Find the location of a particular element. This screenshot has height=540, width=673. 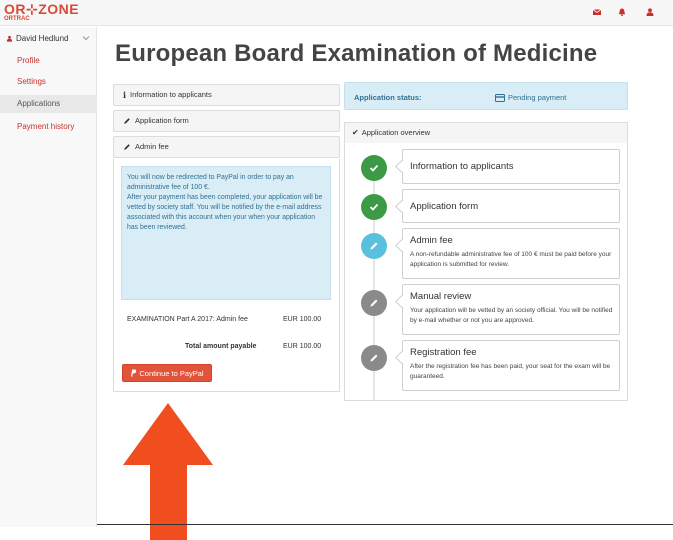

section-application-form: Application form is located at coordinates (226, 121).